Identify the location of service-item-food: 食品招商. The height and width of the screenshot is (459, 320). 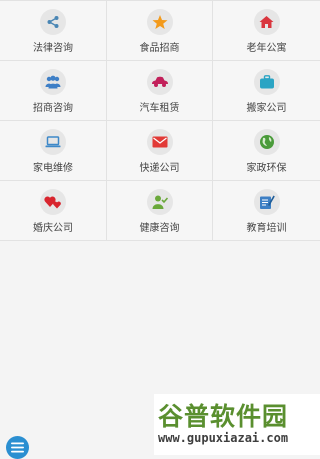
(160, 31).